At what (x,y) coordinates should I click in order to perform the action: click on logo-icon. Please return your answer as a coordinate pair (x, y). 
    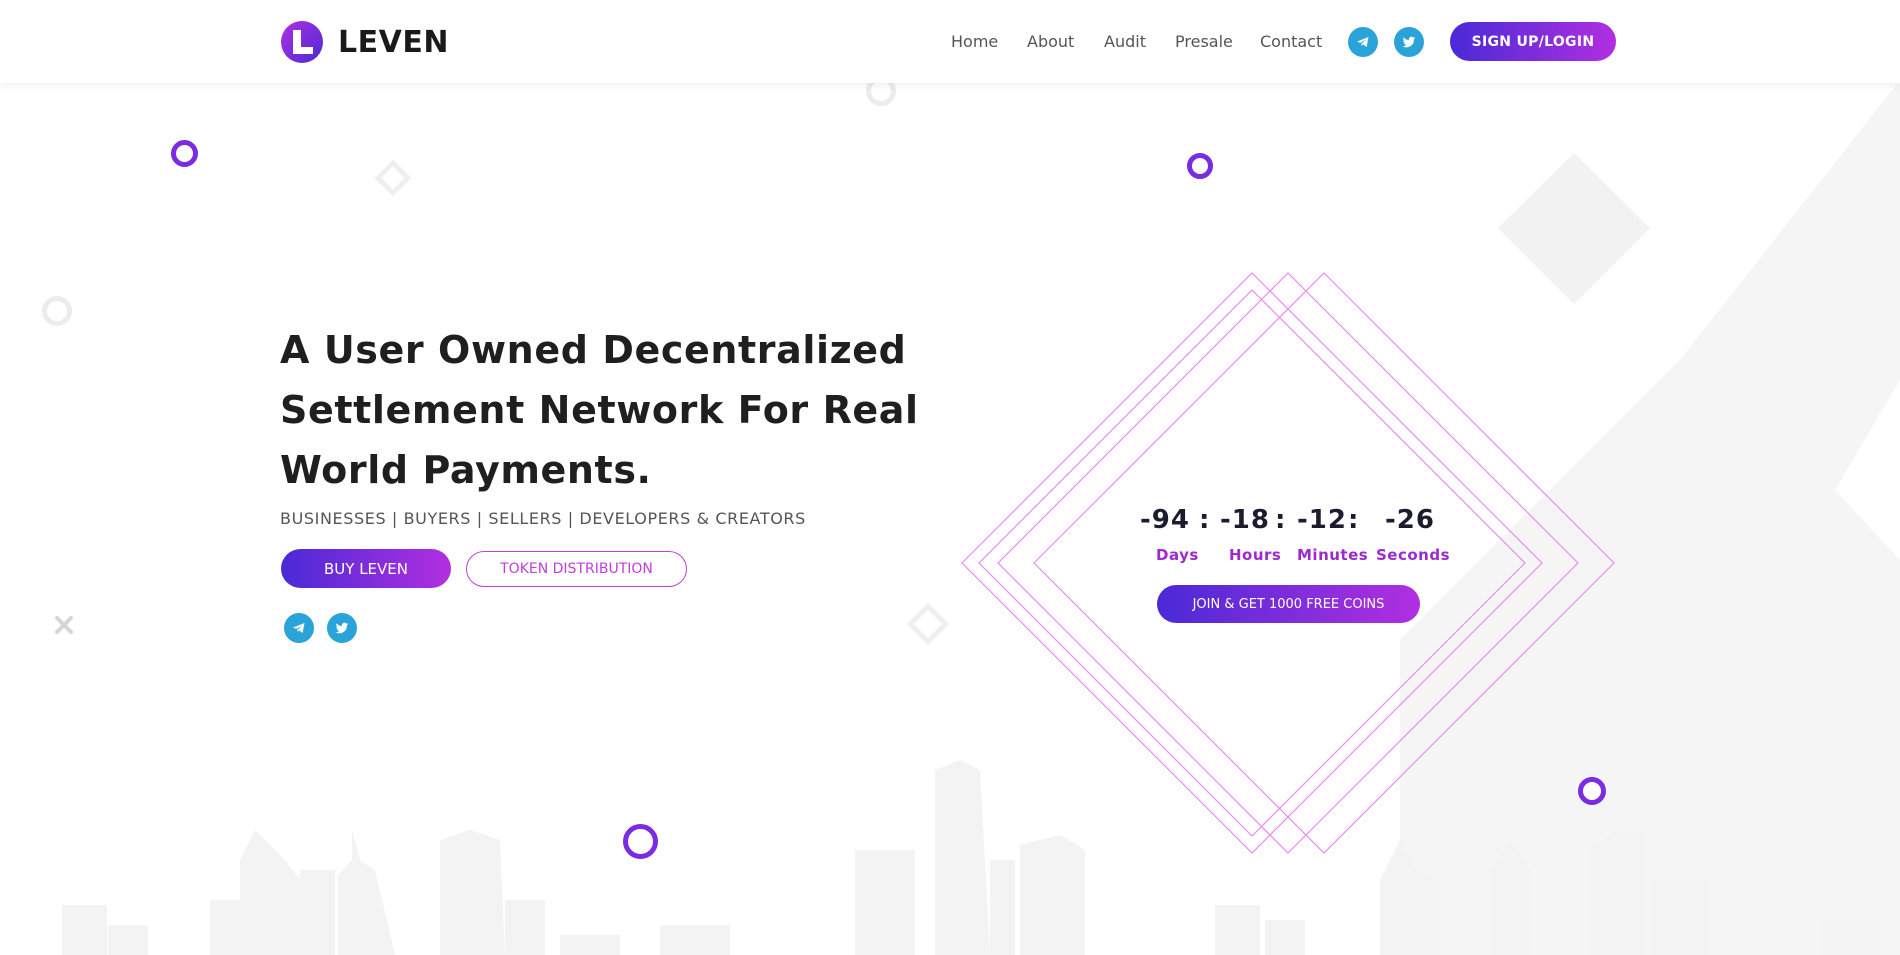
    Looking at the image, I should click on (302, 42).